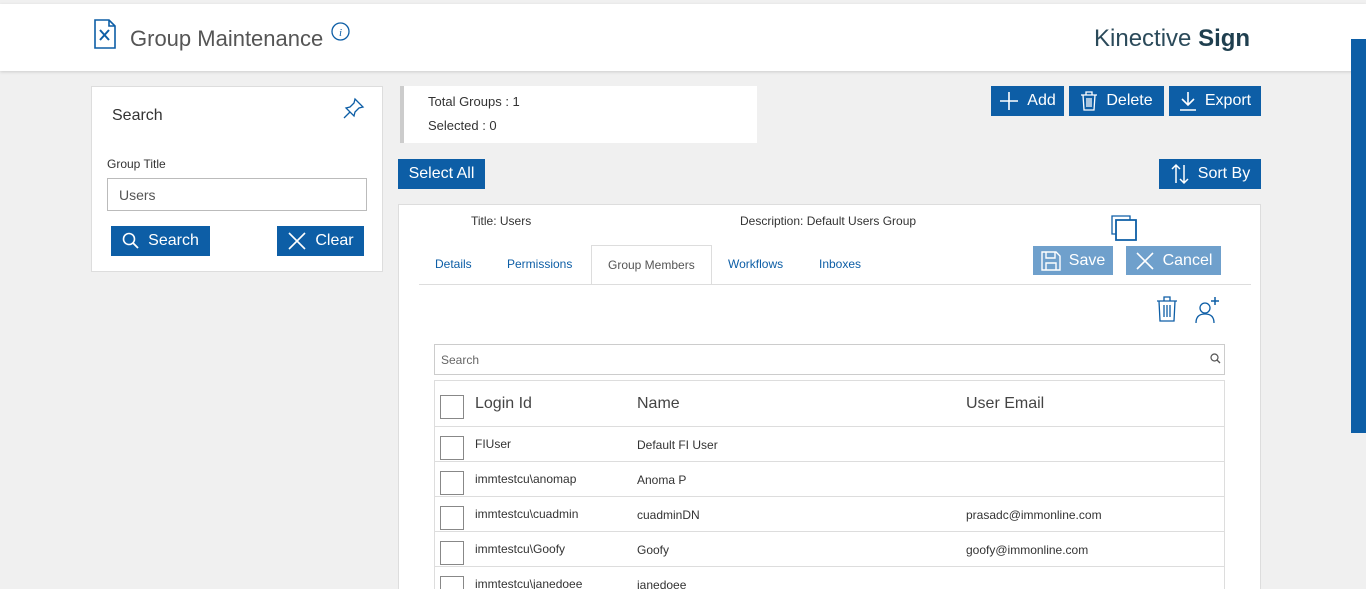  Describe the element at coordinates (1087, 260) in the screenshot. I see `save-button-label: Save` at that location.